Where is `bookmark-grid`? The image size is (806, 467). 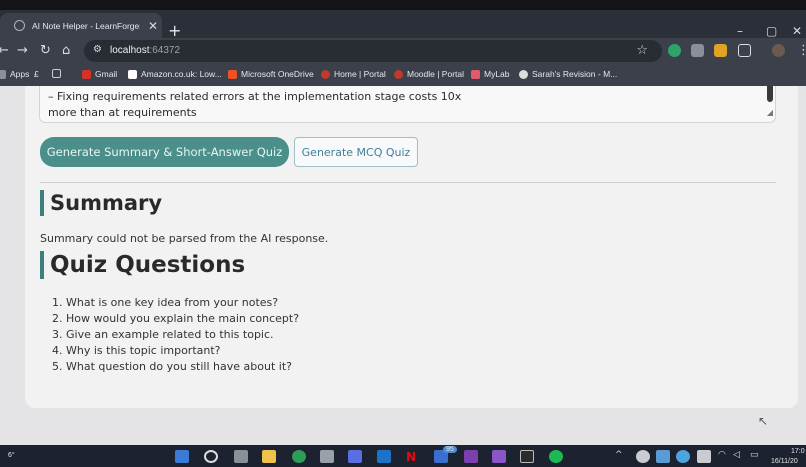
bookmark-grid is located at coordinates (58, 73).